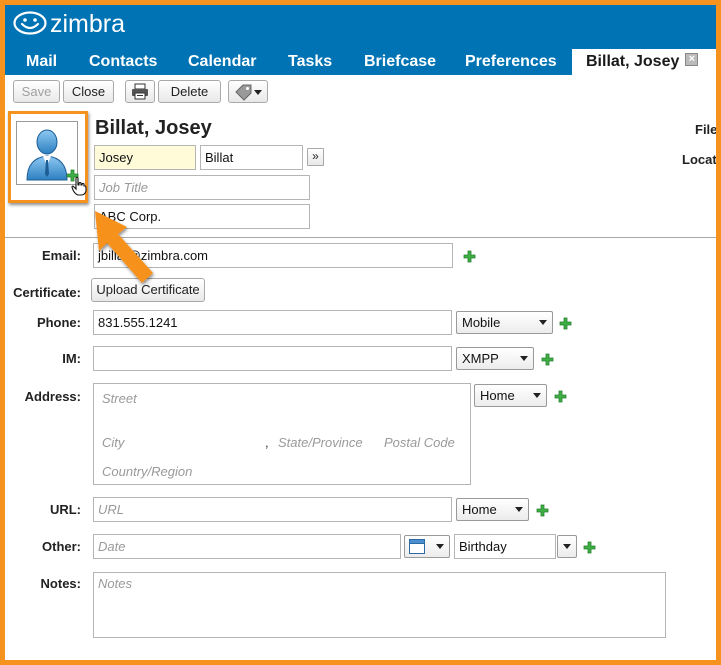  What do you see at coordinates (469, 256) in the screenshot?
I see `add-email-plus-icon` at bounding box center [469, 256].